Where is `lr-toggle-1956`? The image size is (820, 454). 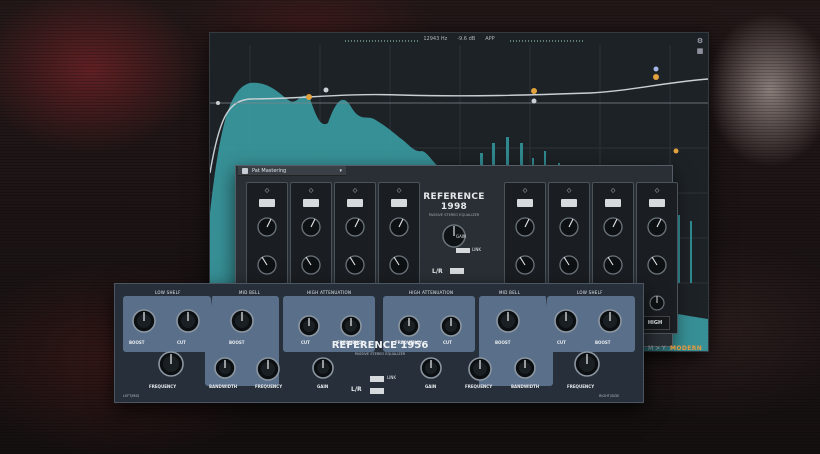
lr-toggle-1956 is located at coordinates (377, 391).